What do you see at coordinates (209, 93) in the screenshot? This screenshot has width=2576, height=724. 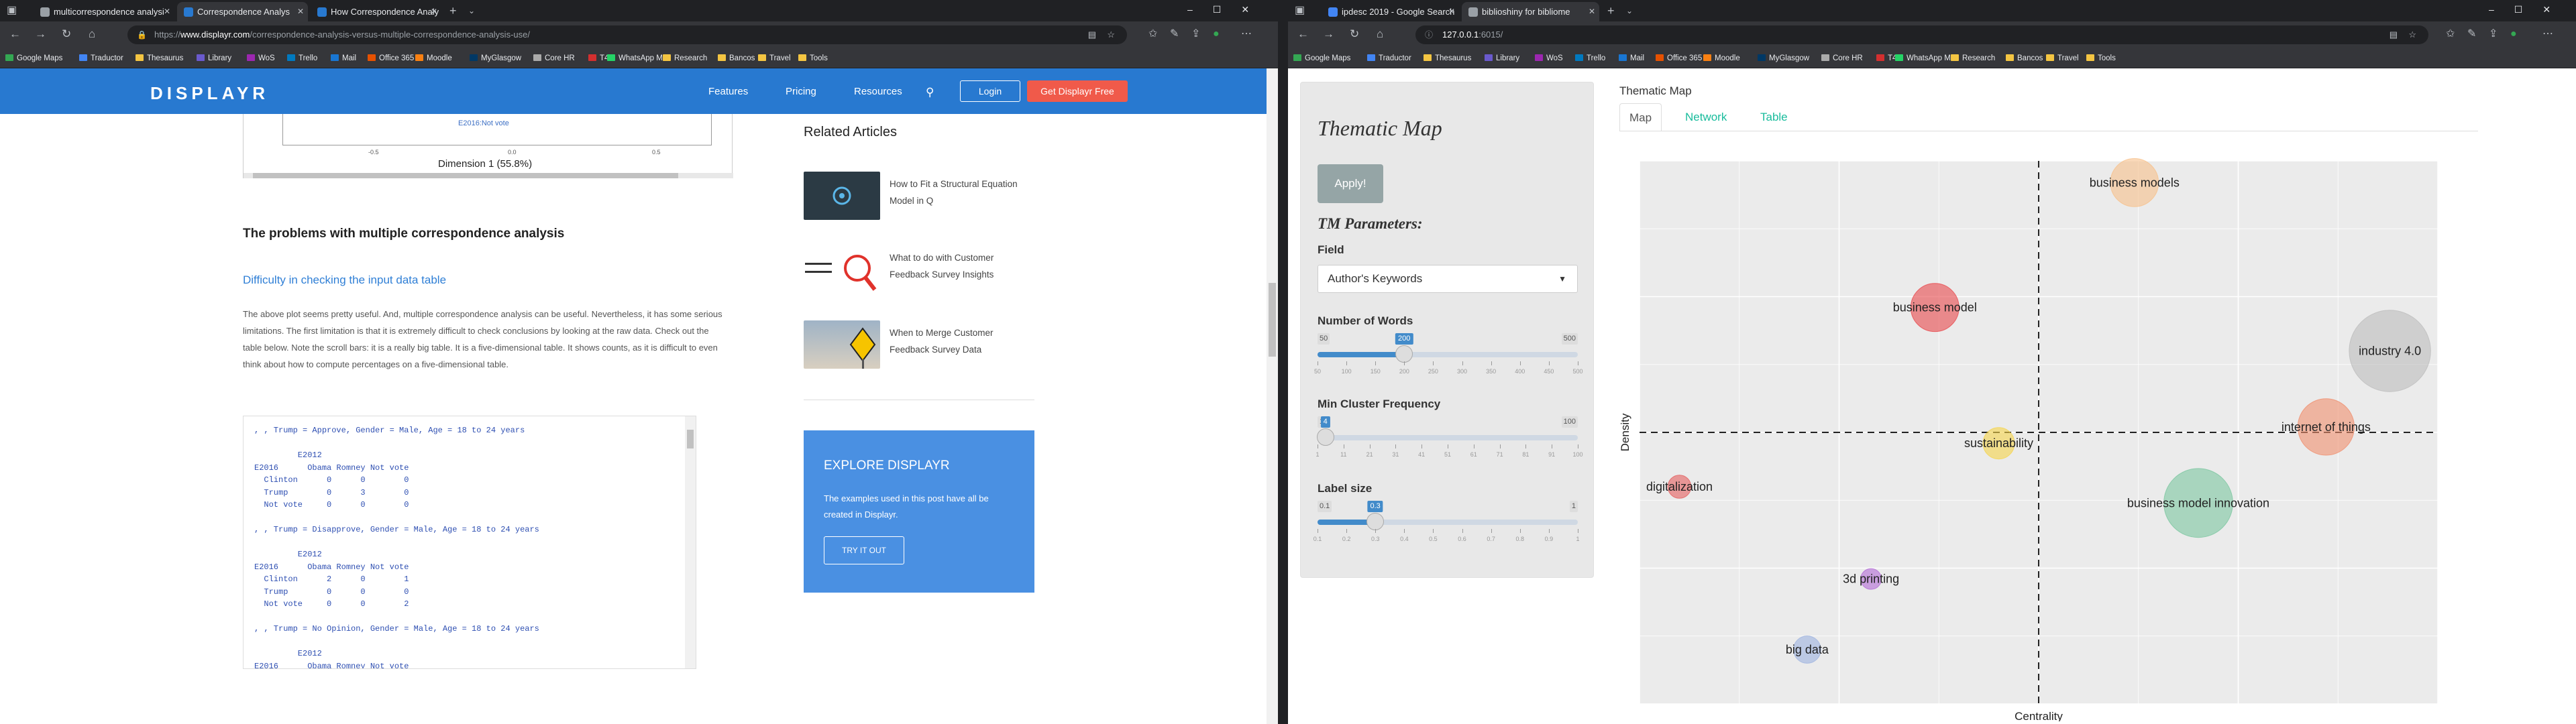 I see `displayr-logo: DISPLAYR` at bounding box center [209, 93].